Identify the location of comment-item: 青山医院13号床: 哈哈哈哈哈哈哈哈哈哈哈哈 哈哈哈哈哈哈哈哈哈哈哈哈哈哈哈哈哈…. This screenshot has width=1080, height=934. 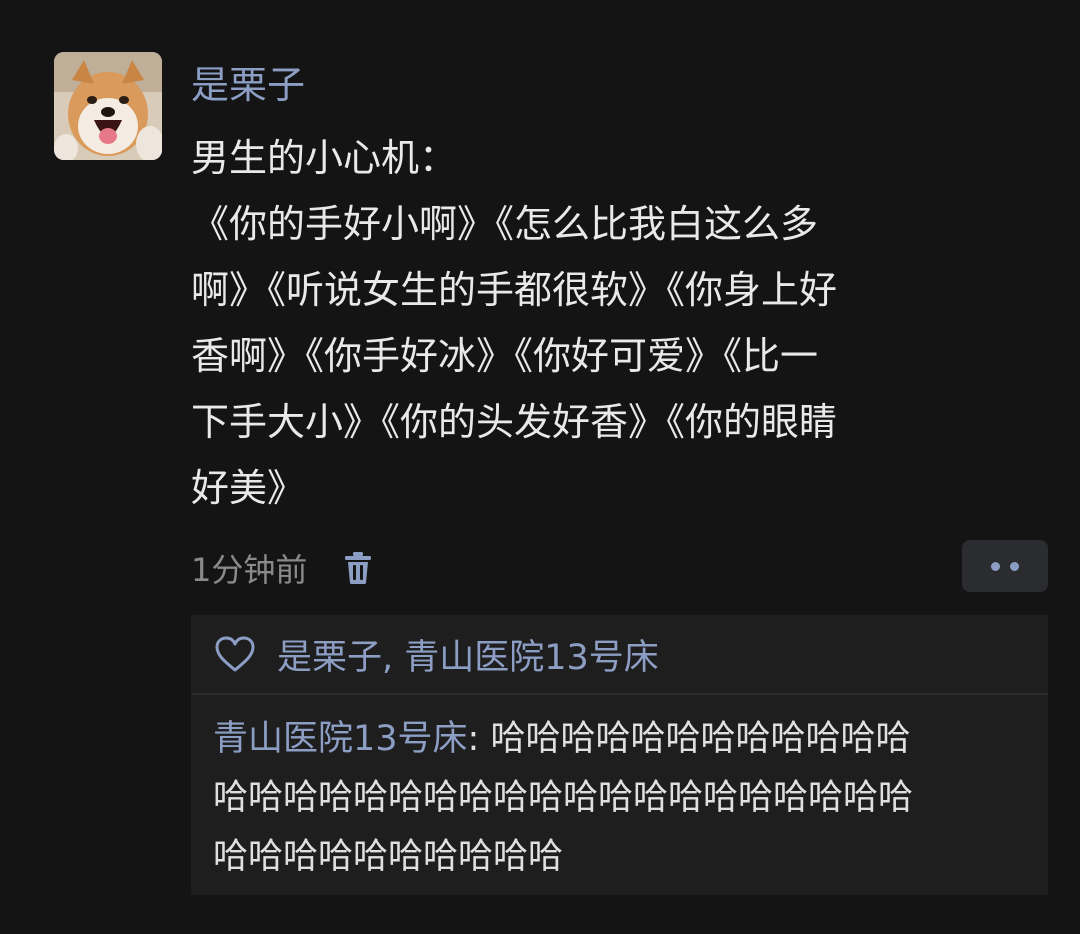
(623, 798).